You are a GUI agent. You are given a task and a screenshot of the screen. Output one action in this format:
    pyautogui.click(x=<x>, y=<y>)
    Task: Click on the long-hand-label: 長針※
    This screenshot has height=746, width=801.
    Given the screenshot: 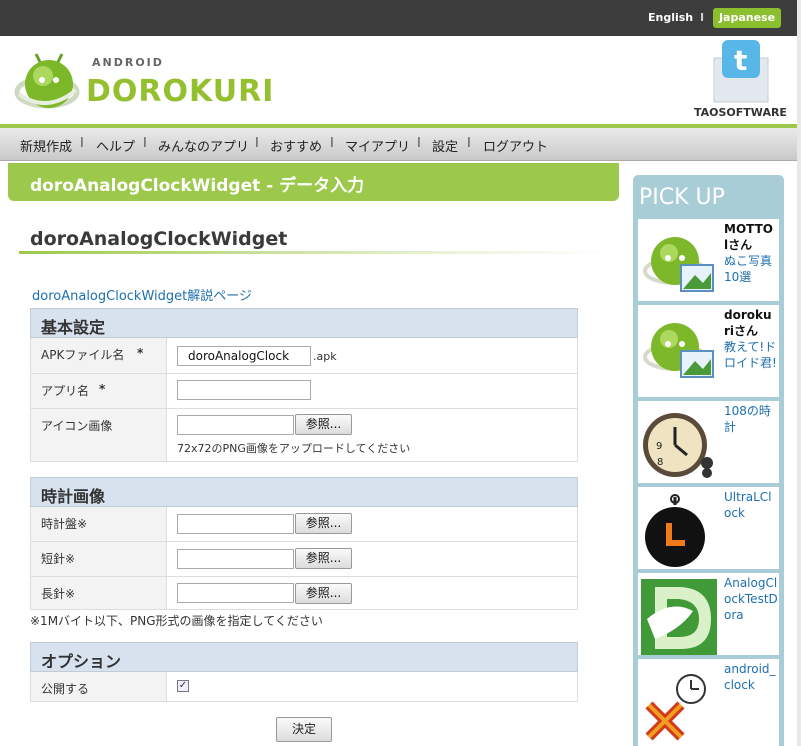 What is the action you would take?
    pyautogui.click(x=58, y=594)
    